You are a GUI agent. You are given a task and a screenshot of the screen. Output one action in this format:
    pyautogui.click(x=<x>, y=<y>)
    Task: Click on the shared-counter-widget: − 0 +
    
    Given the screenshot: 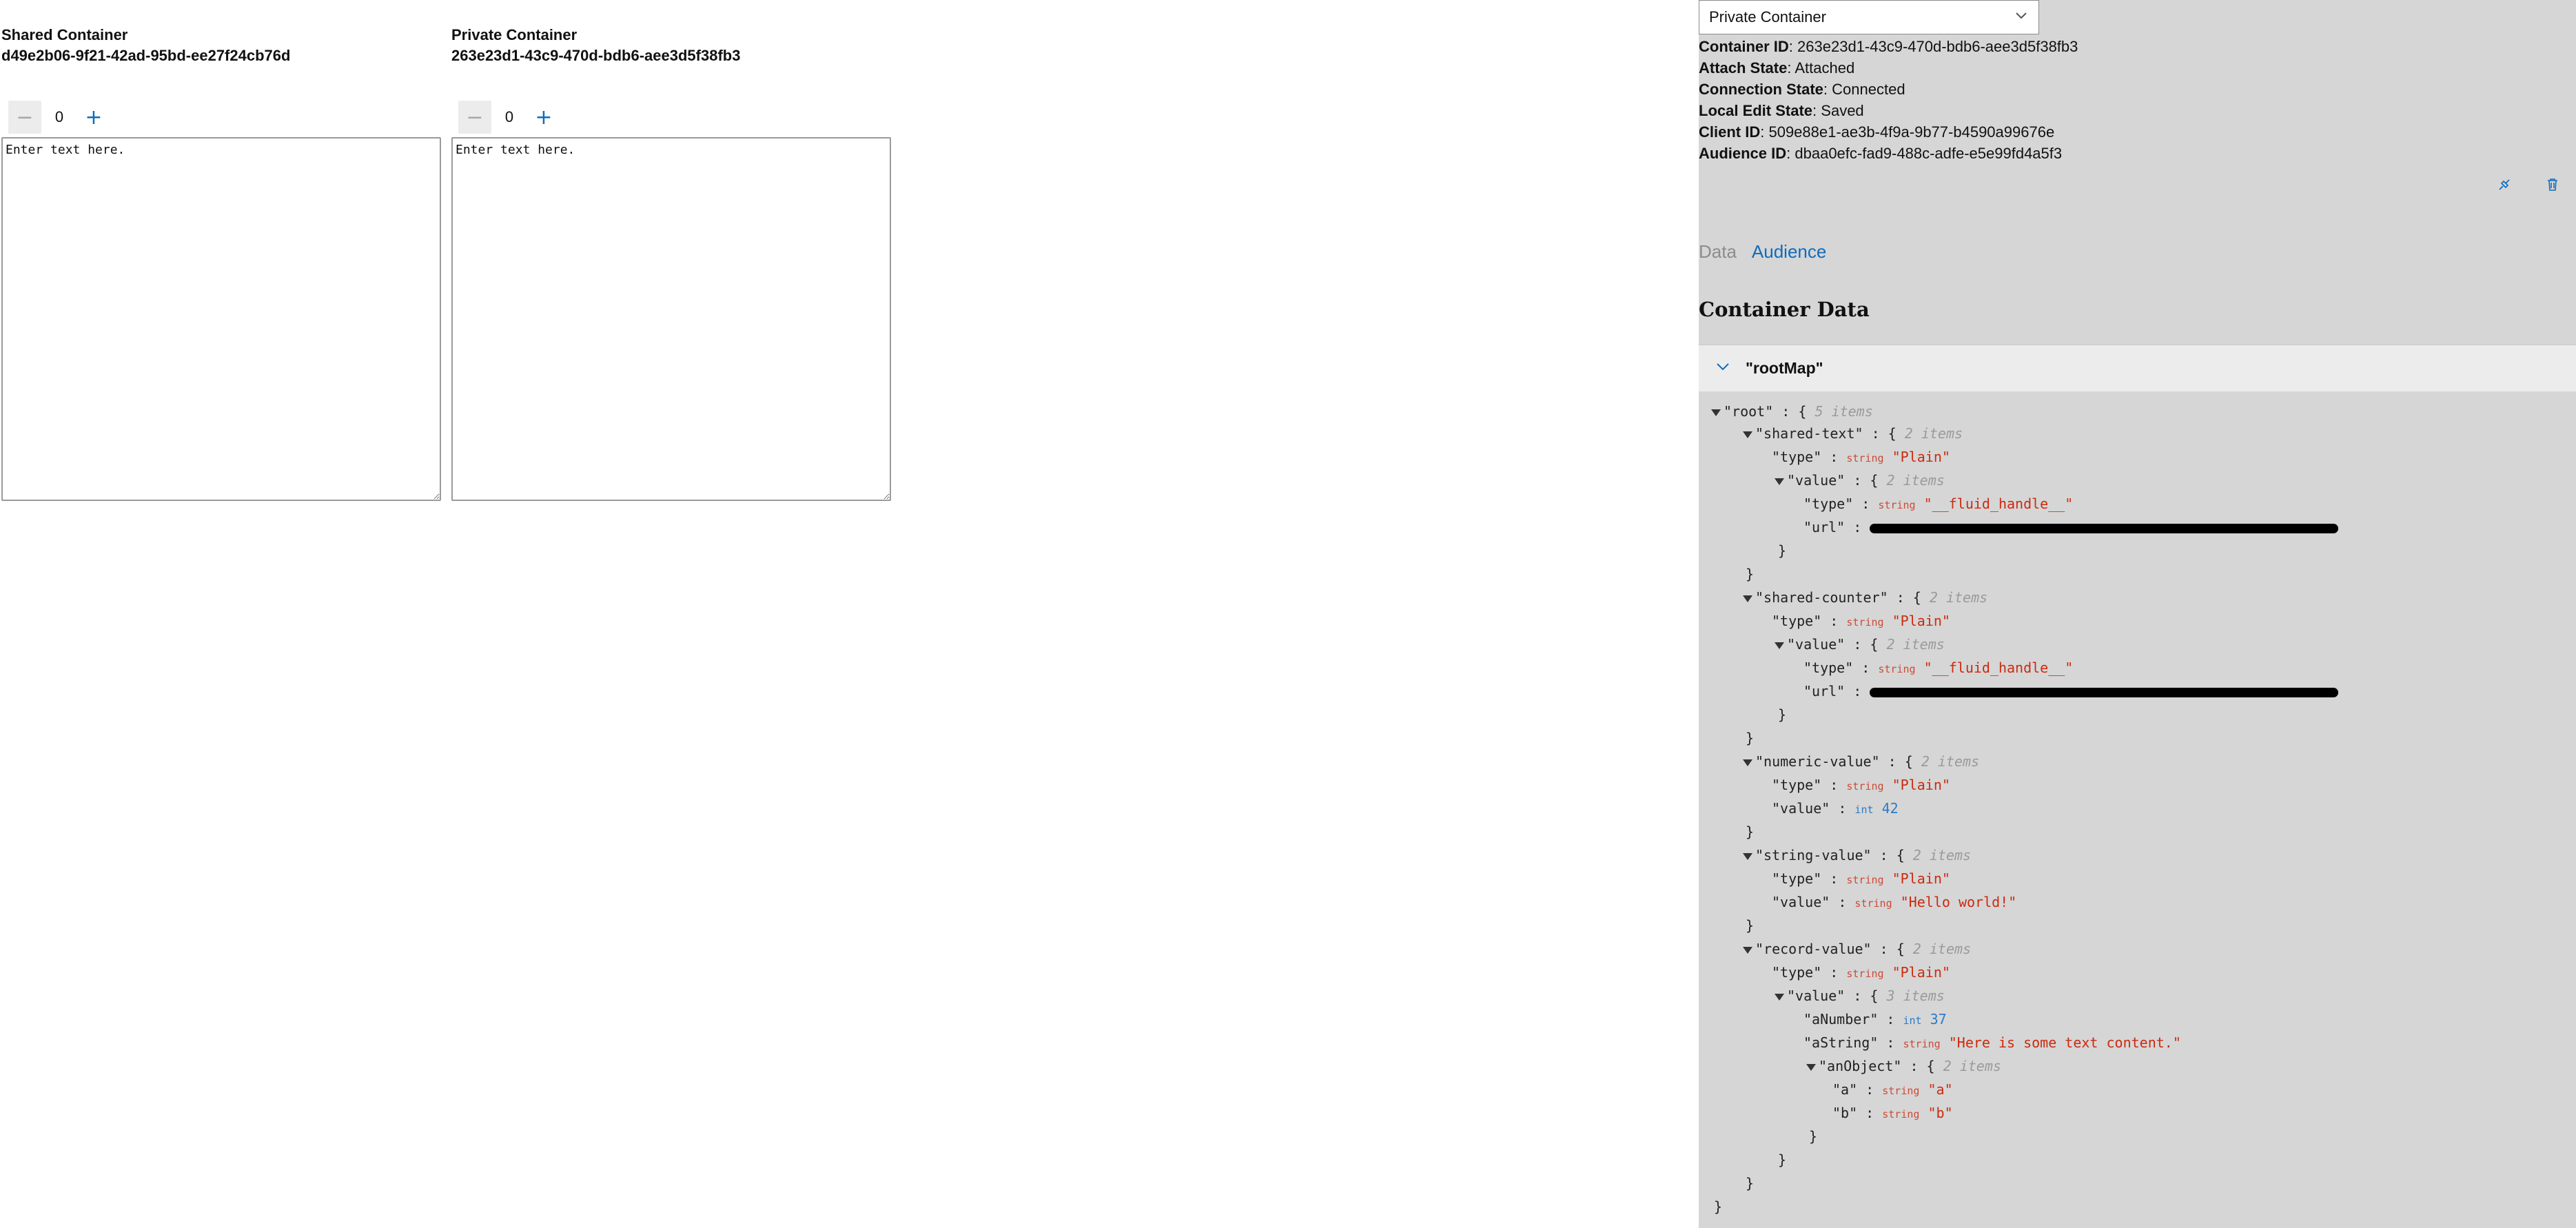 What is the action you would take?
    pyautogui.click(x=59, y=117)
    